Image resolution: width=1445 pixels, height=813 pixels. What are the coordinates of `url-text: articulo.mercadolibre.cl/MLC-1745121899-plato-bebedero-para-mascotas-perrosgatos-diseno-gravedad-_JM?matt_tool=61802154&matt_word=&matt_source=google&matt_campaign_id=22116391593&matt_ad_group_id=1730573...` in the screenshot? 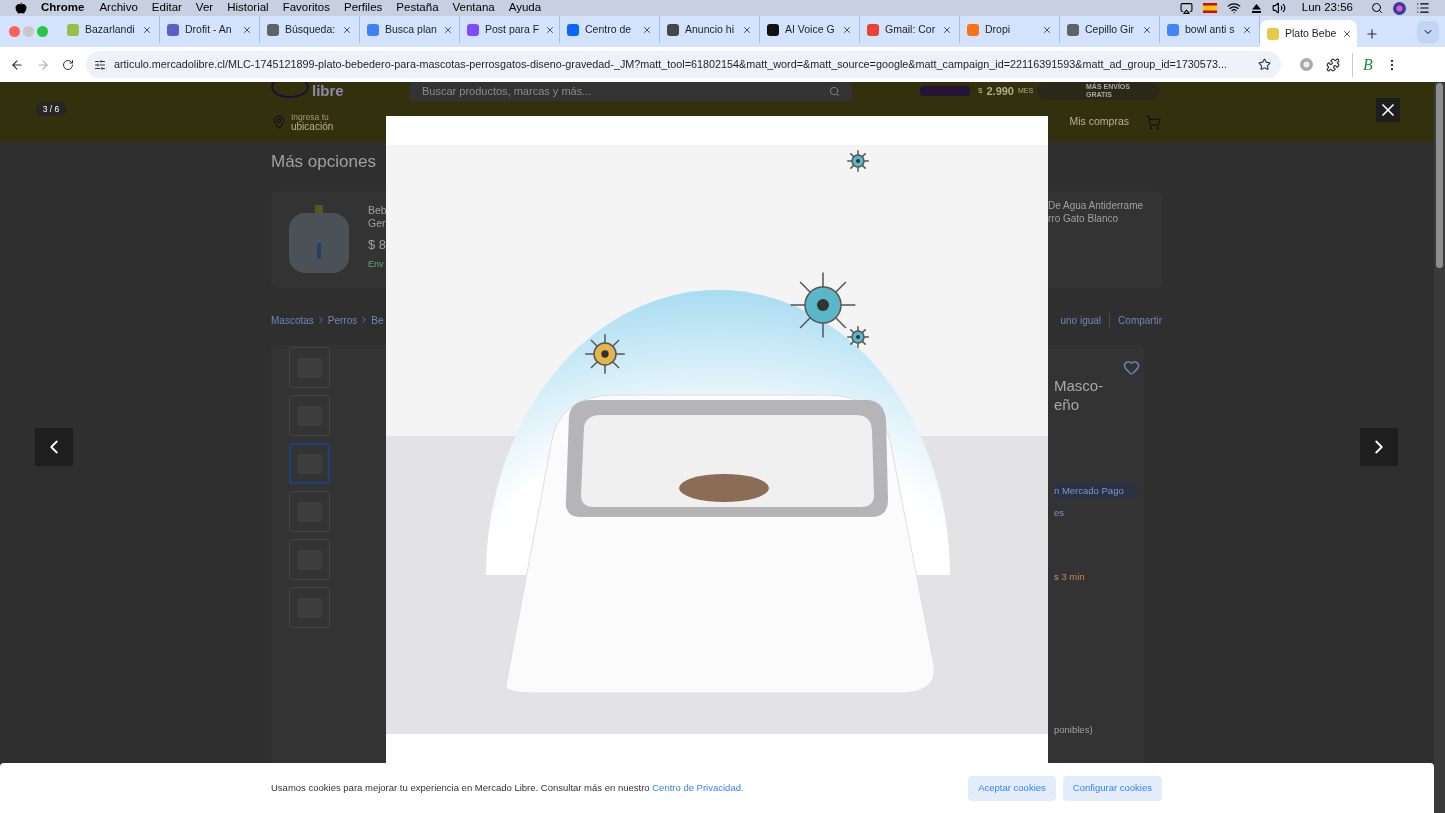 It's located at (671, 65).